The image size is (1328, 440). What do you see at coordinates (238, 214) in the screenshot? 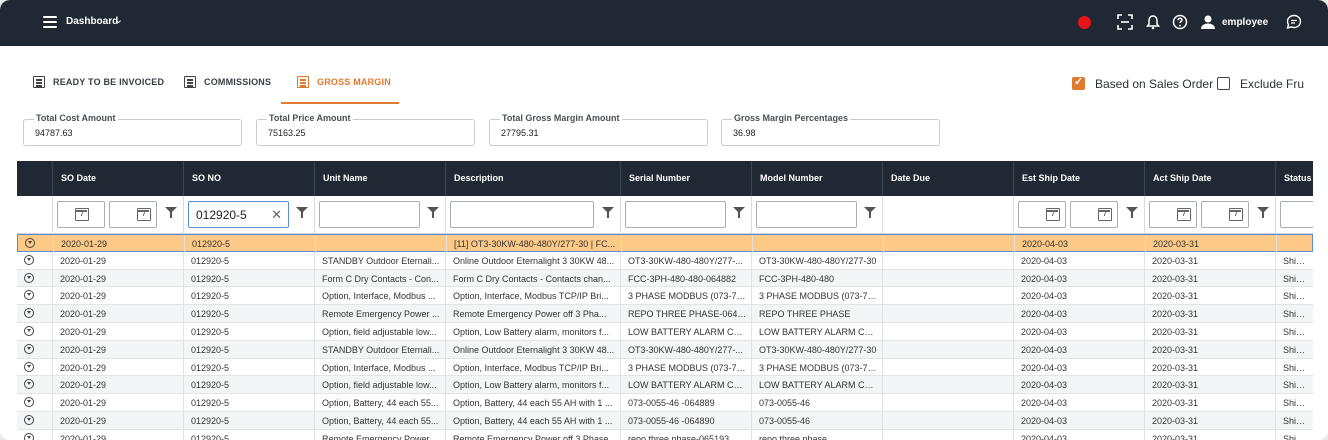
I see `so-no-filter-input: 012920-5 ✕` at bounding box center [238, 214].